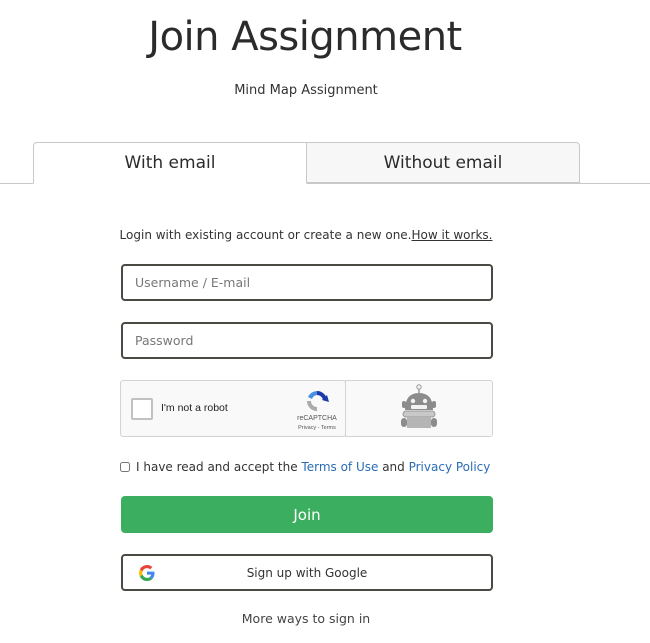  What do you see at coordinates (306, 90) in the screenshot?
I see `assignment-name: Mind Map Assignment` at bounding box center [306, 90].